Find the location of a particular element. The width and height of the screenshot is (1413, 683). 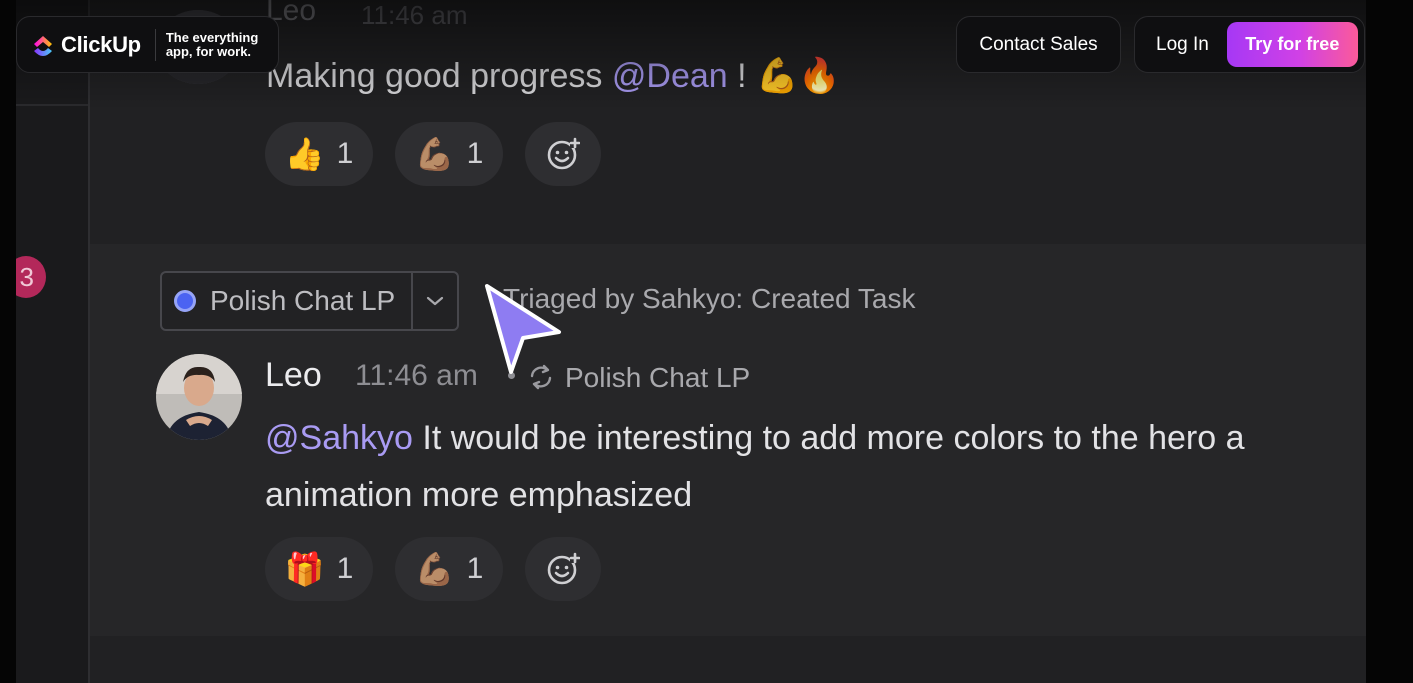

mention-sahkyo: @Sahkyo is located at coordinates (339, 438).